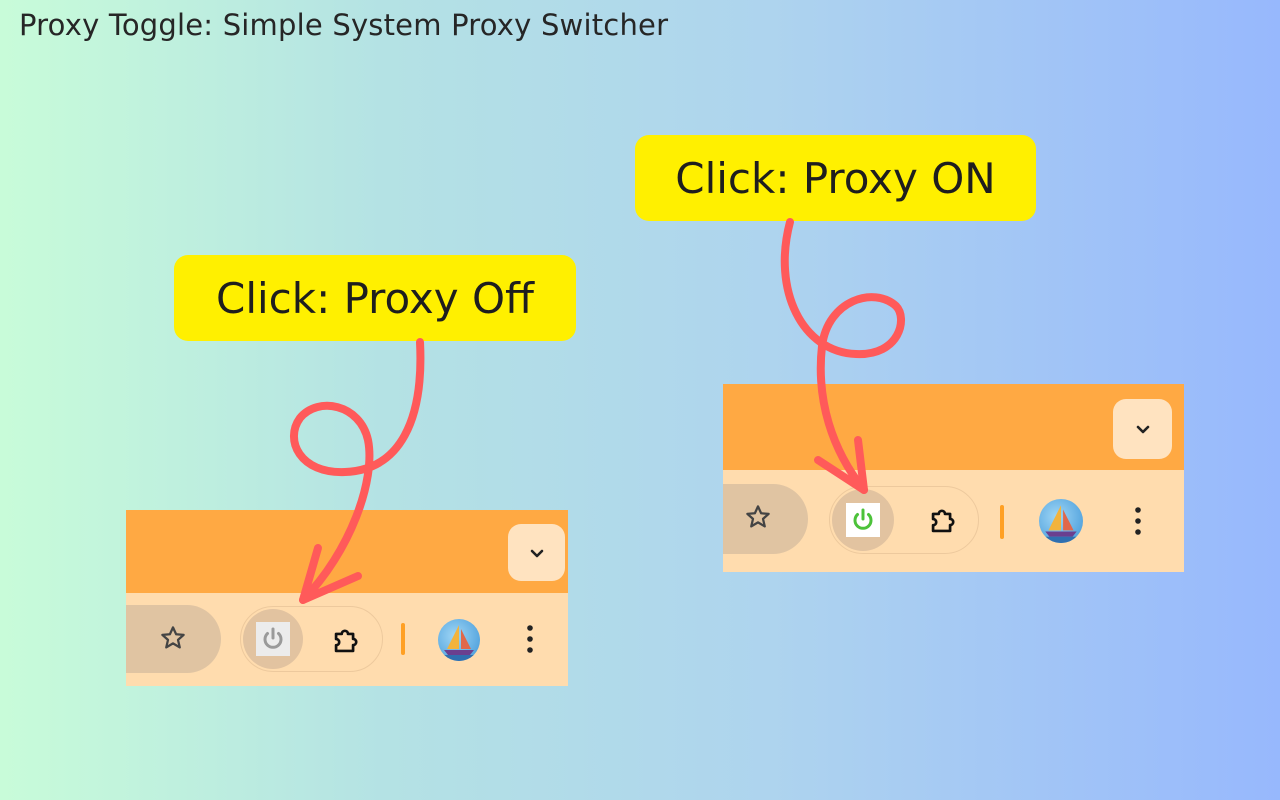 The height and width of the screenshot is (800, 1280). What do you see at coordinates (835, 178) in the screenshot?
I see `callout-proxy-on: Click: Proxy ON` at bounding box center [835, 178].